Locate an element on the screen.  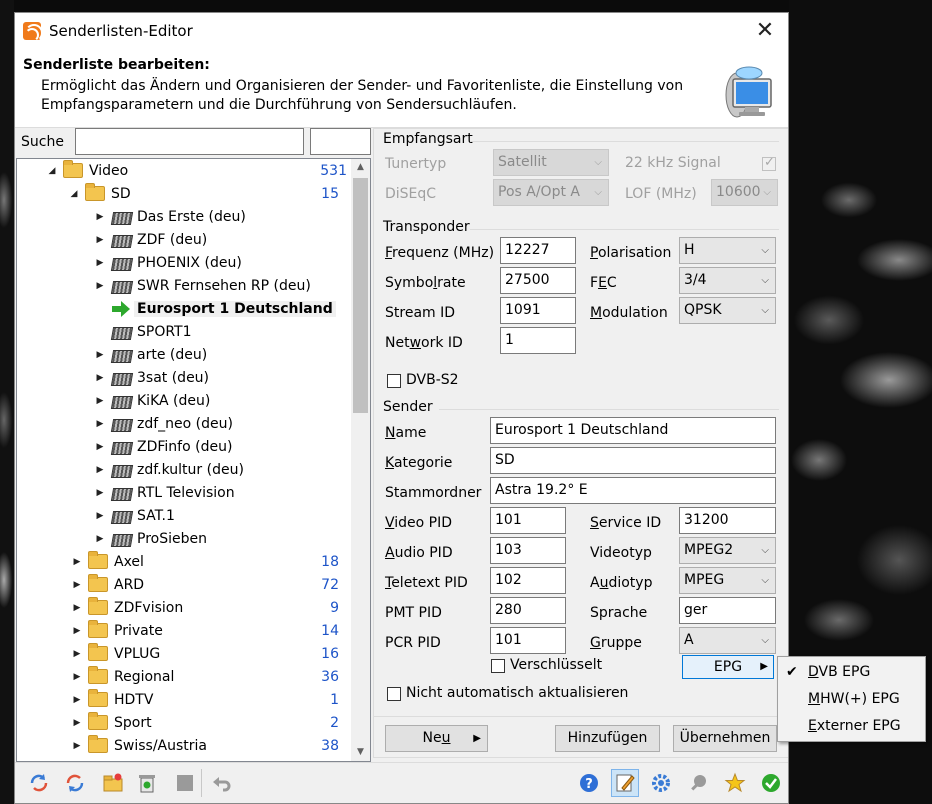
fec-select: 3/4 ⌵ is located at coordinates (727, 280).